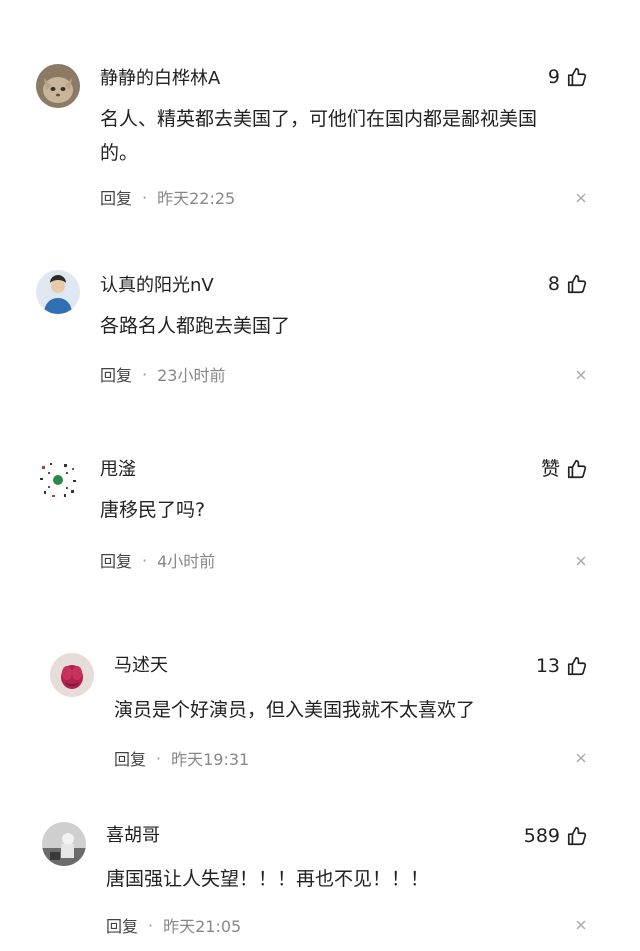 This screenshot has height=951, width=640. I want to click on comment-text: 名人、精英都去美国了，可他们在国内都是鄙视美国 的。, so click(319, 136).